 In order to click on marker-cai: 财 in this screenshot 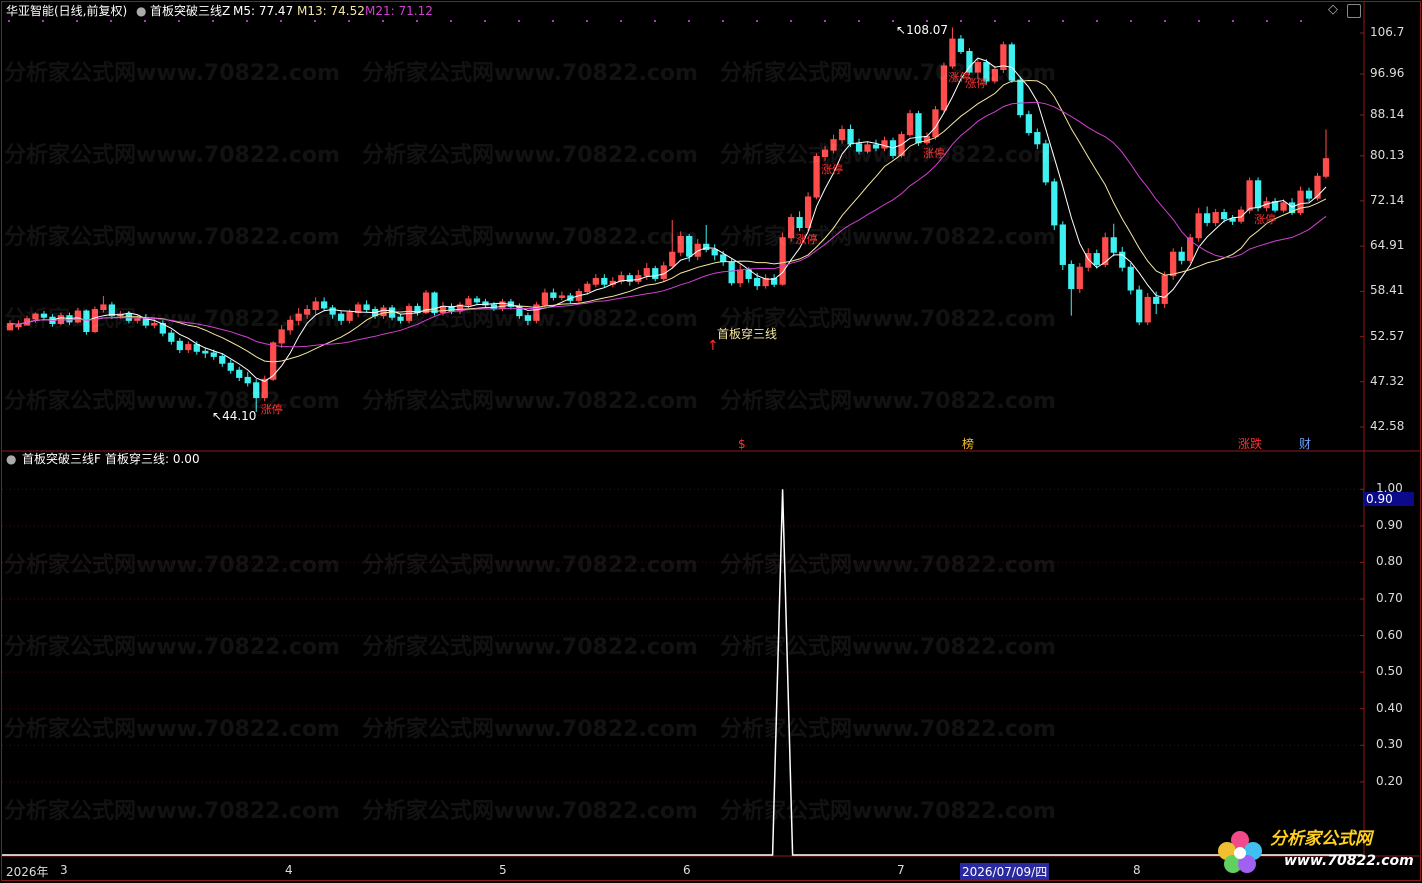, I will do `click(1305, 444)`.